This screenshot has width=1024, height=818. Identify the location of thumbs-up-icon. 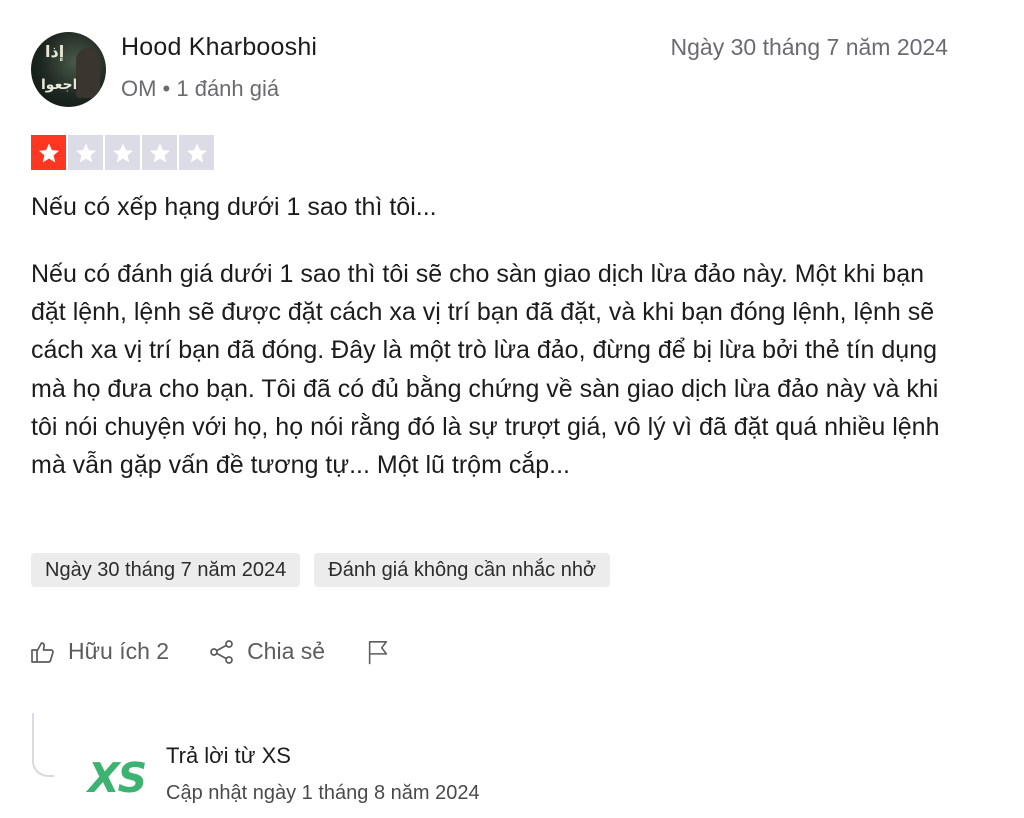
(42, 652).